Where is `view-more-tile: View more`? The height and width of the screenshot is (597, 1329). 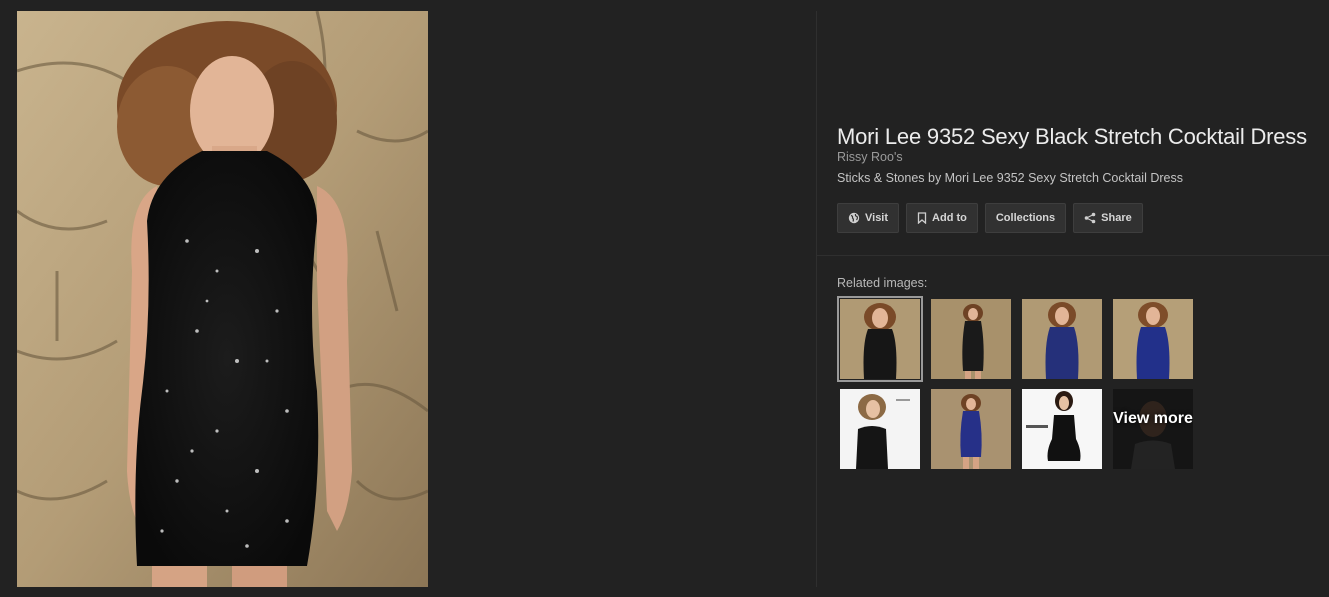
view-more-tile: View more is located at coordinates (1153, 429).